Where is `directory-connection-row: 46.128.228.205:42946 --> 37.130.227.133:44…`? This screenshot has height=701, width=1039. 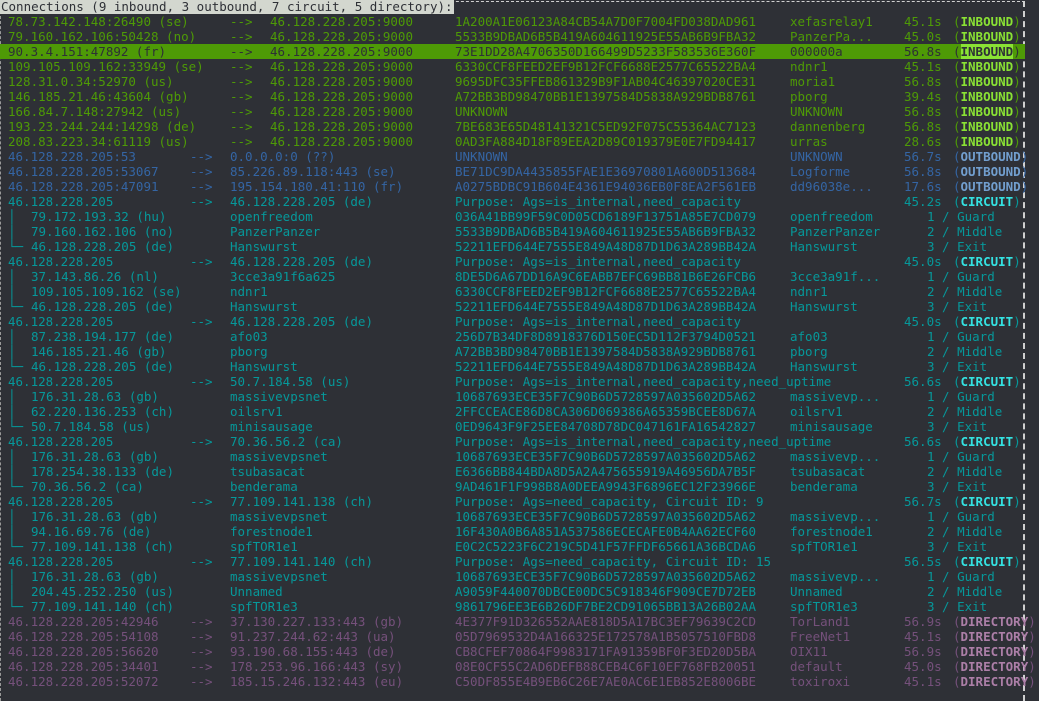 directory-connection-row: 46.128.228.205:42946 --> 37.130.227.133:44… is located at coordinates (518, 621).